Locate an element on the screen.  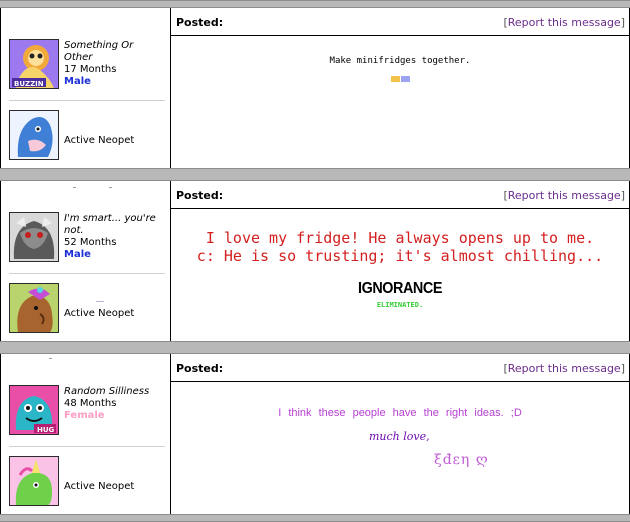
avatar-badge: BUZZIN is located at coordinates (29, 84).